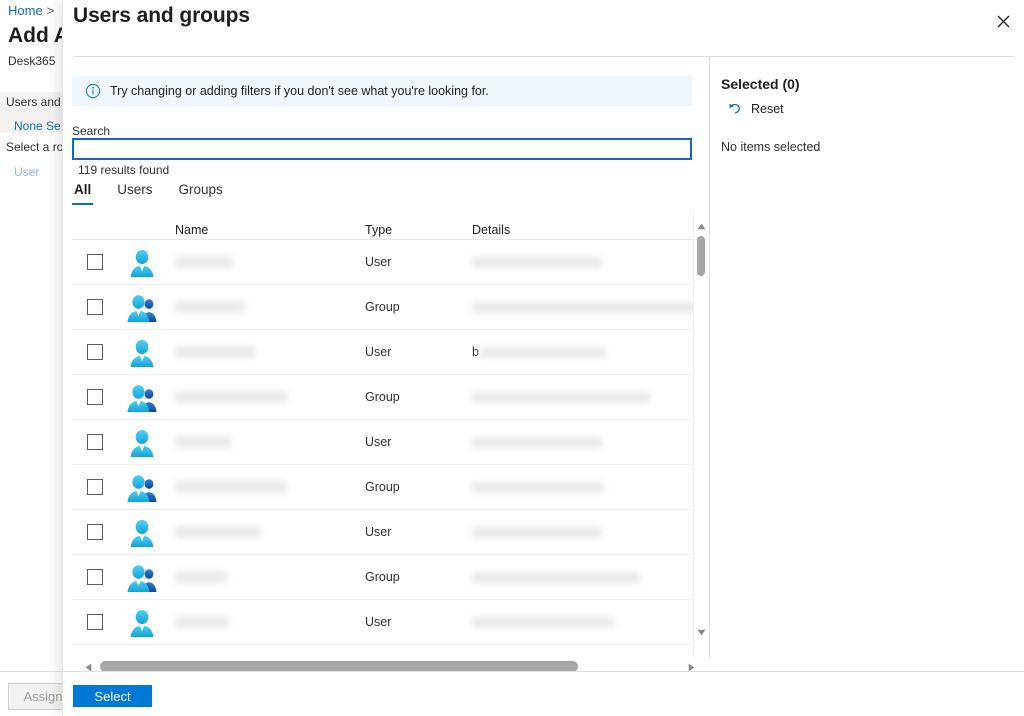  What do you see at coordinates (192, 230) in the screenshot?
I see `column-header-name: Name` at bounding box center [192, 230].